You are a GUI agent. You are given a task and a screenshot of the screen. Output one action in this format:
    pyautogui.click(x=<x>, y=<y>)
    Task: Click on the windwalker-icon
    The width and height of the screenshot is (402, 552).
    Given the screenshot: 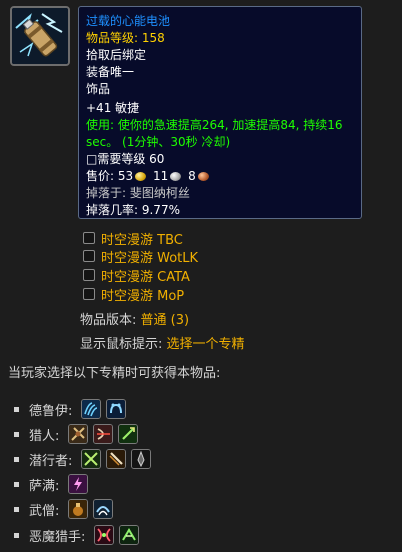 What is the action you would take?
    pyautogui.click(x=103, y=509)
    